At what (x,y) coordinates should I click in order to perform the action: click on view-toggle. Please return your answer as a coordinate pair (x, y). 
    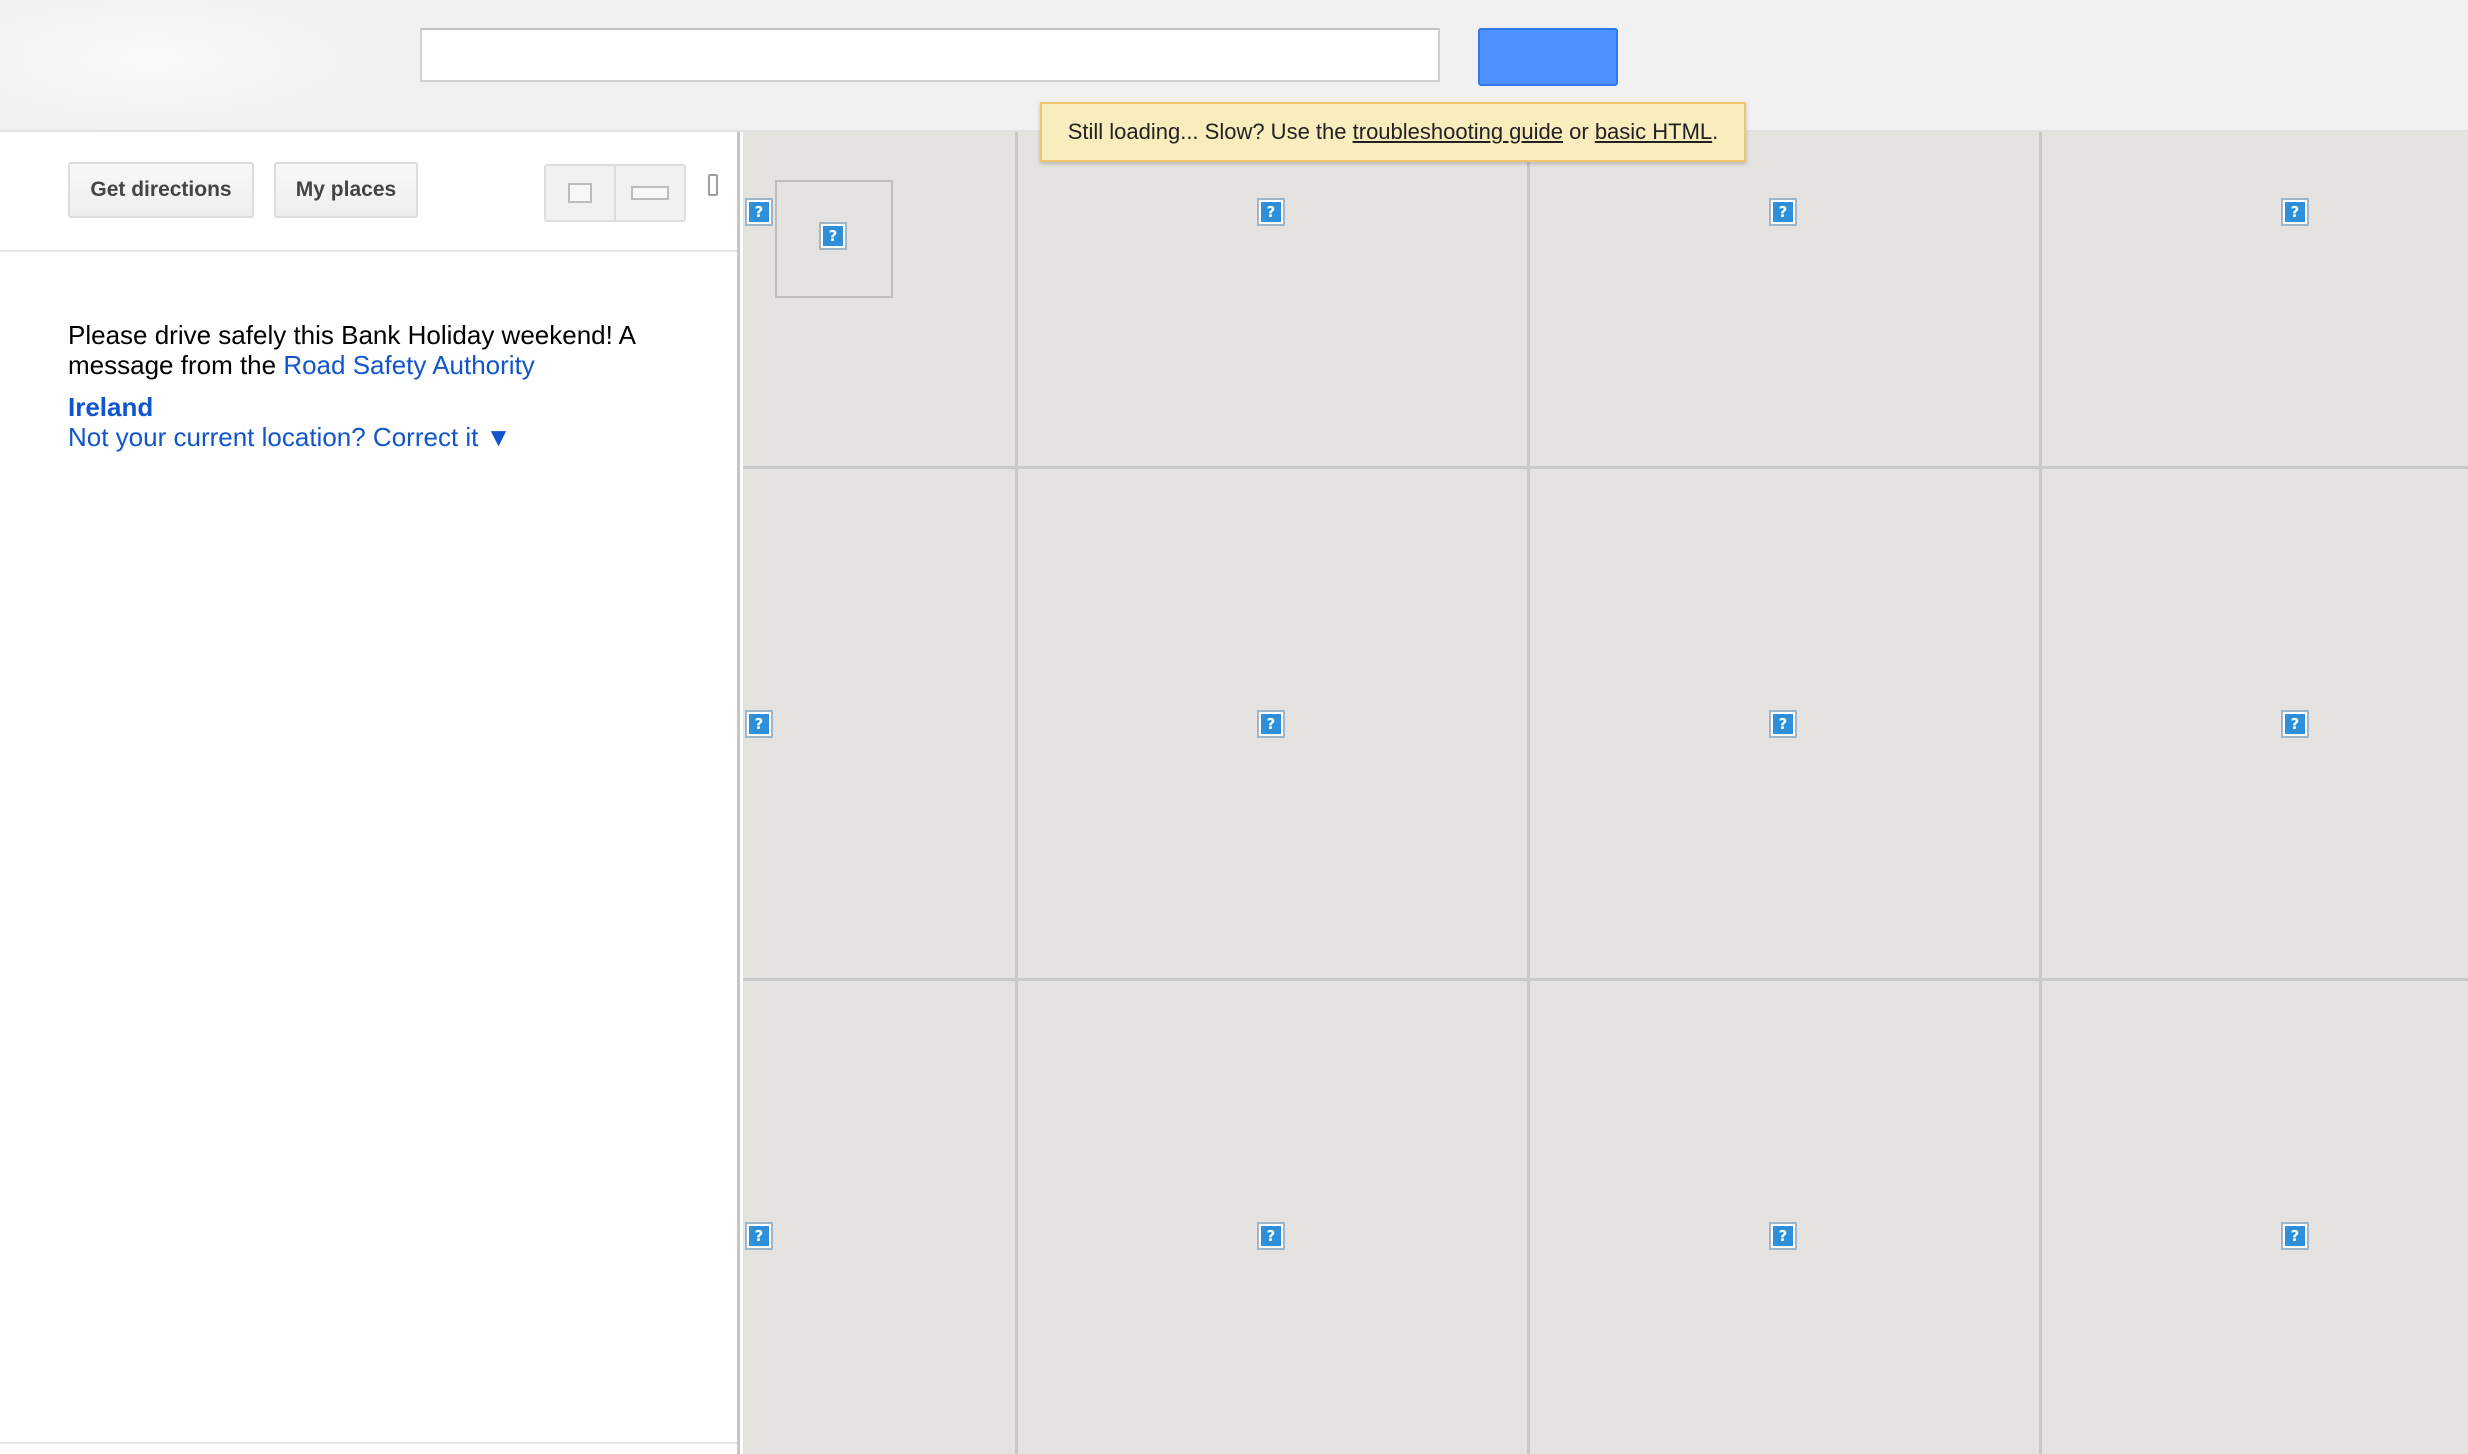
    Looking at the image, I should click on (615, 193).